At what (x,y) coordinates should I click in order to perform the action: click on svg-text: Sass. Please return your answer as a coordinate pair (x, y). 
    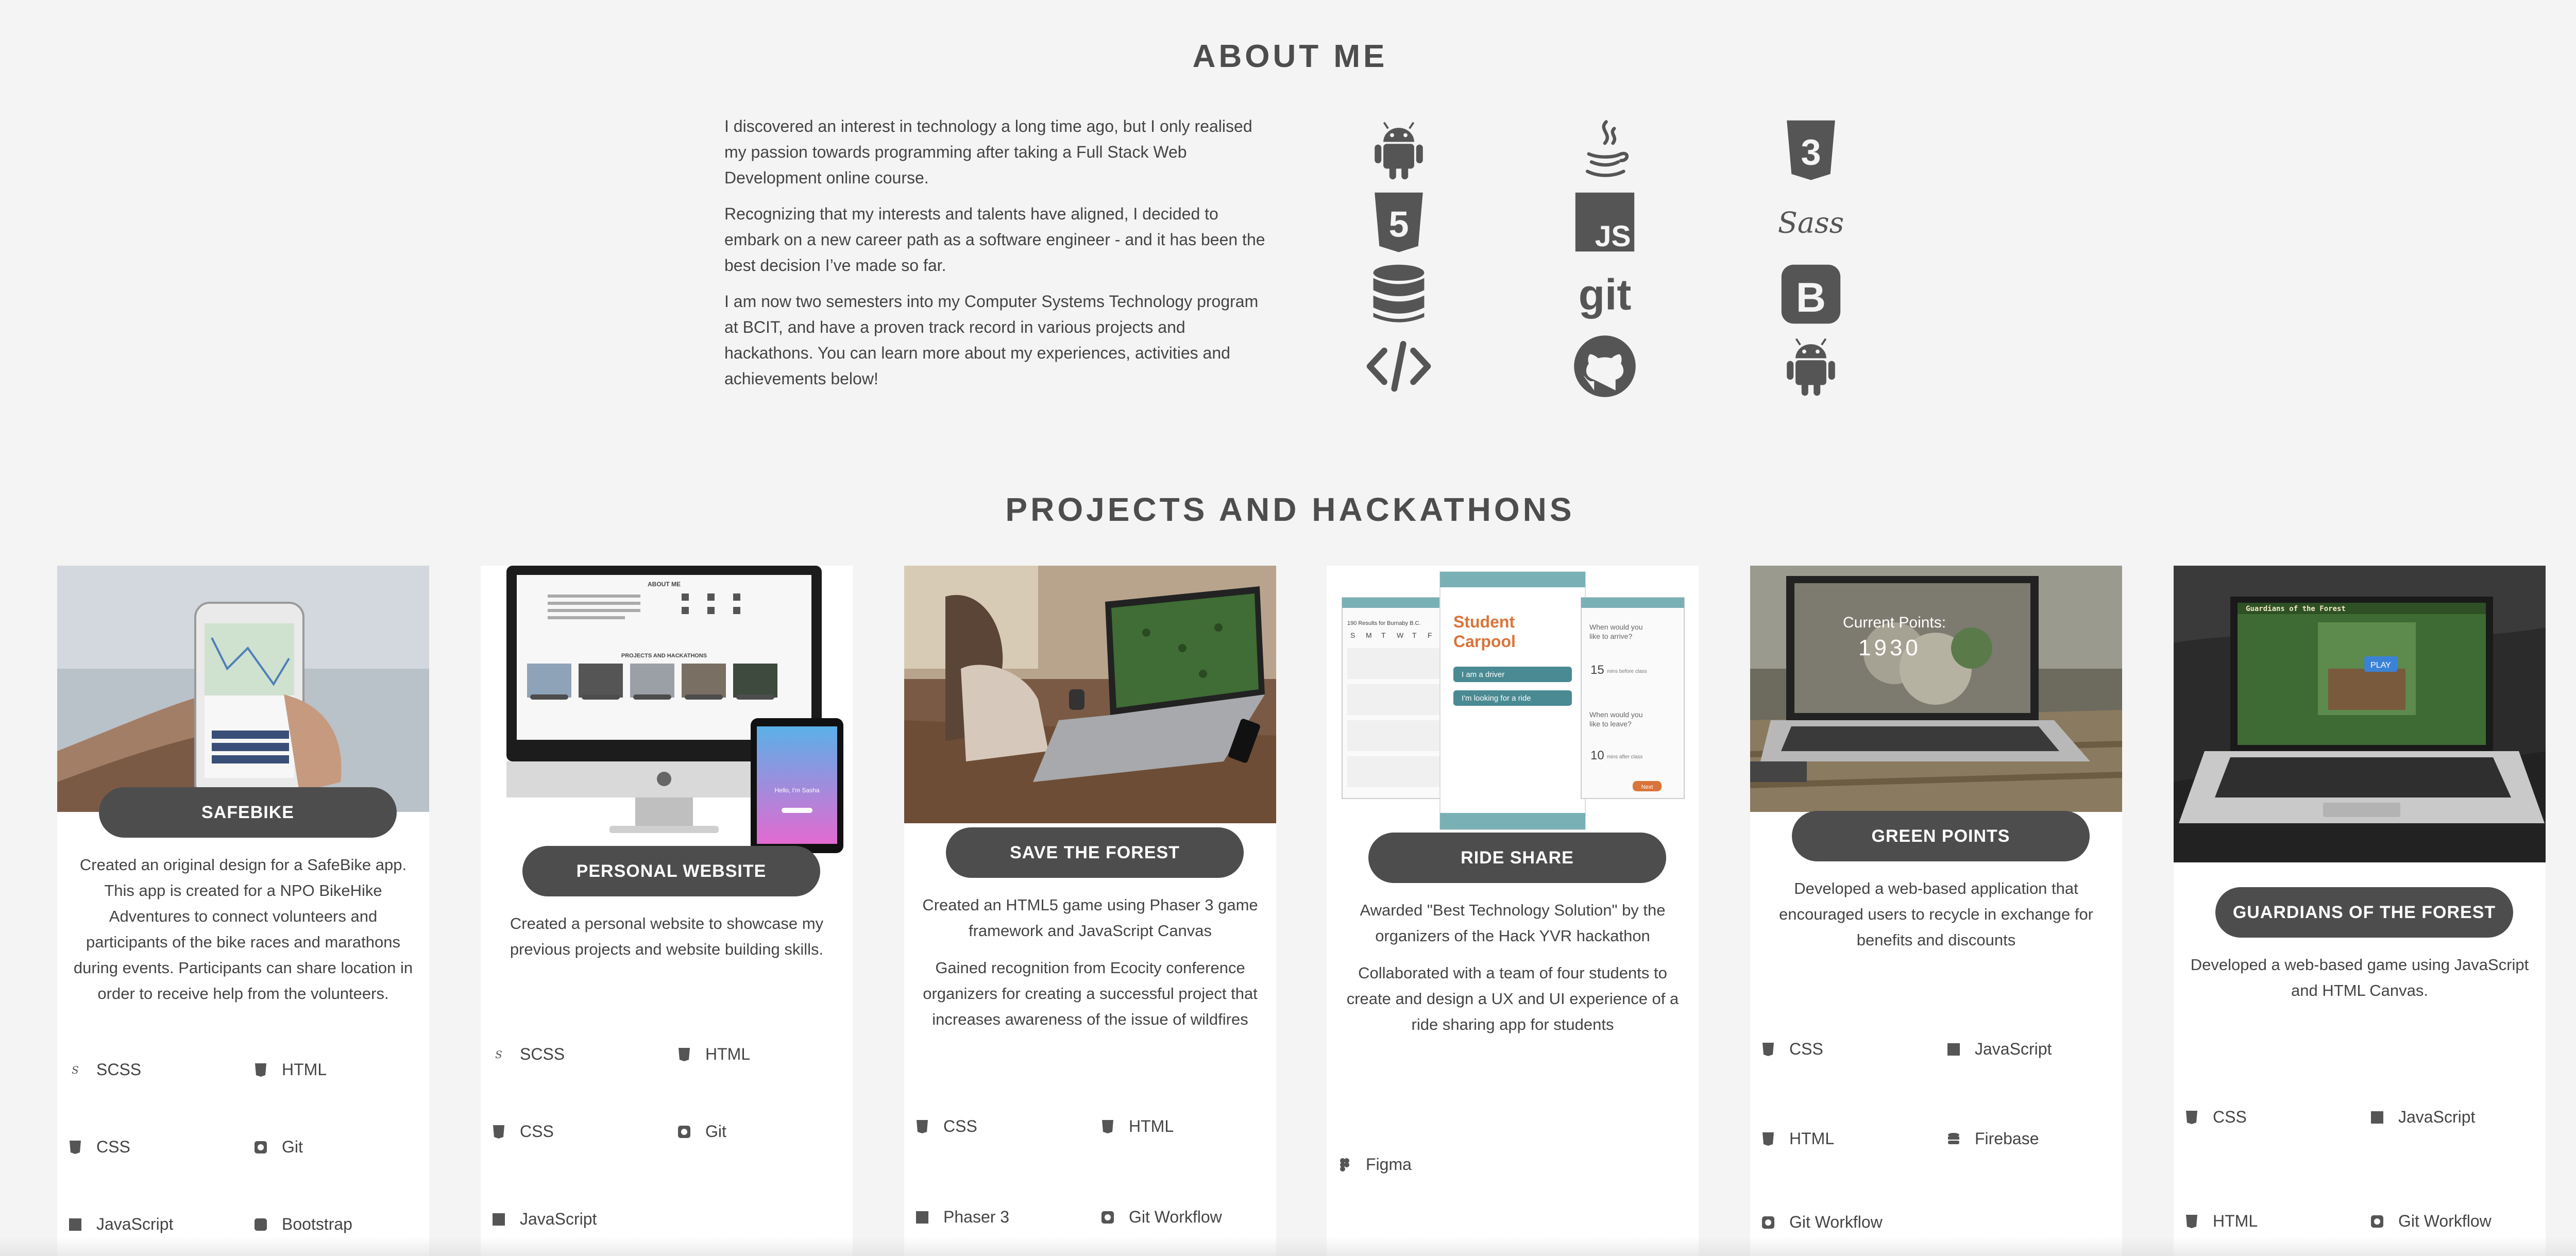
    Looking at the image, I should click on (1811, 223).